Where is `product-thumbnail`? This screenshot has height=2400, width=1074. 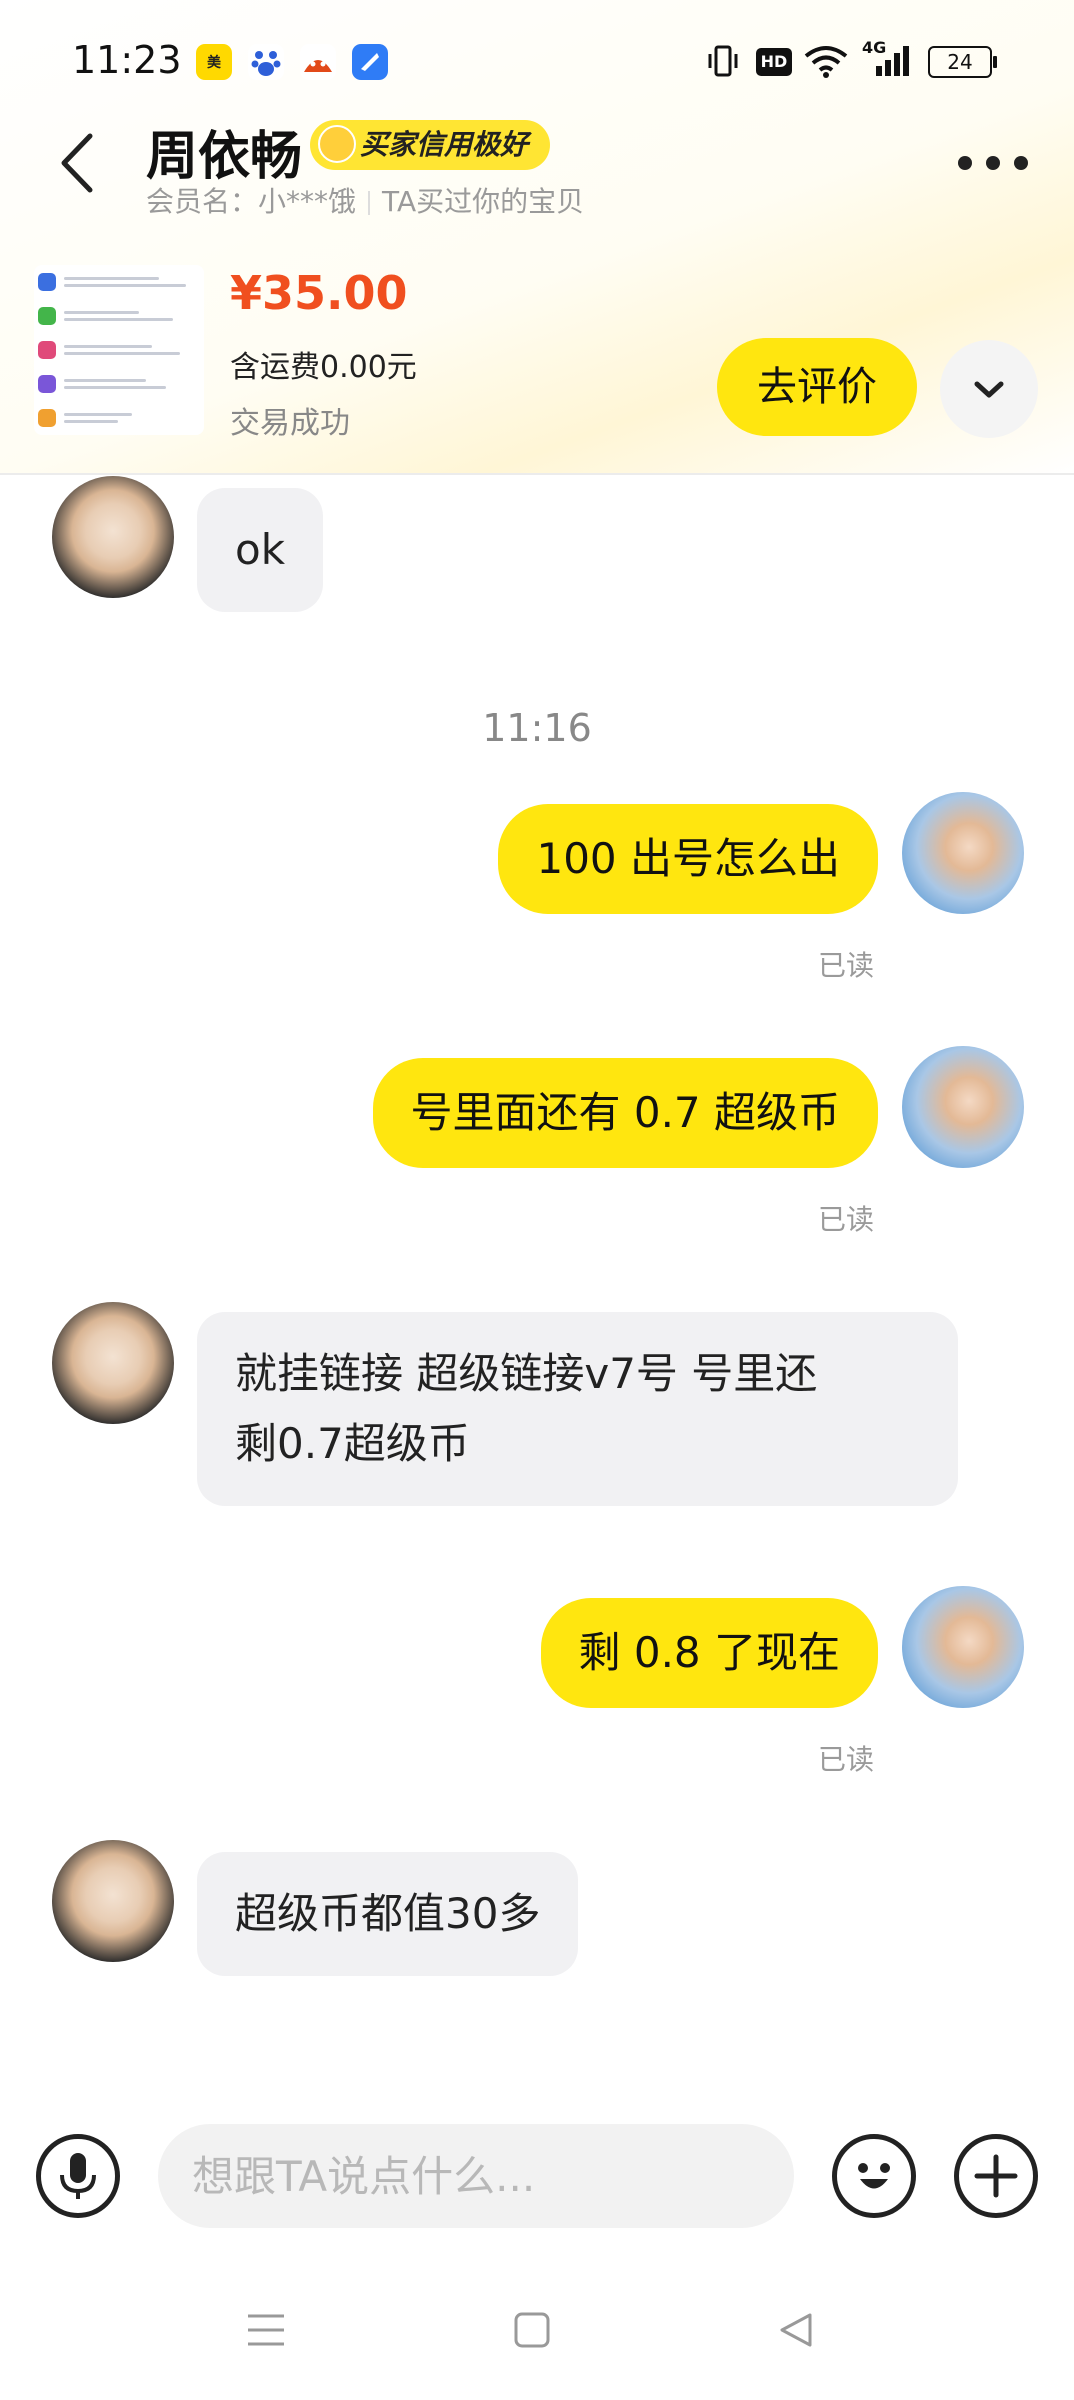
product-thumbnail is located at coordinates (119, 350).